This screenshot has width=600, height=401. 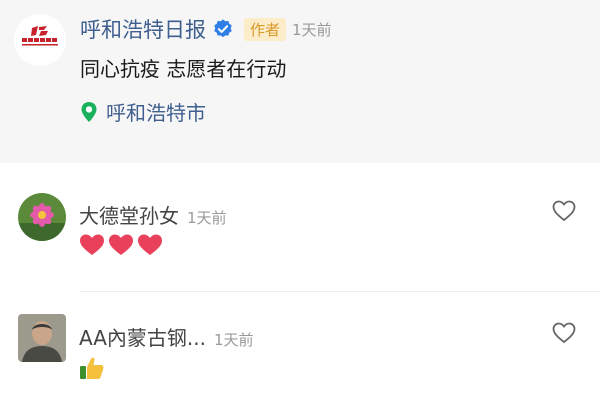 What do you see at coordinates (143, 29) in the screenshot?
I see `author-name: 呼和浩特日报` at bounding box center [143, 29].